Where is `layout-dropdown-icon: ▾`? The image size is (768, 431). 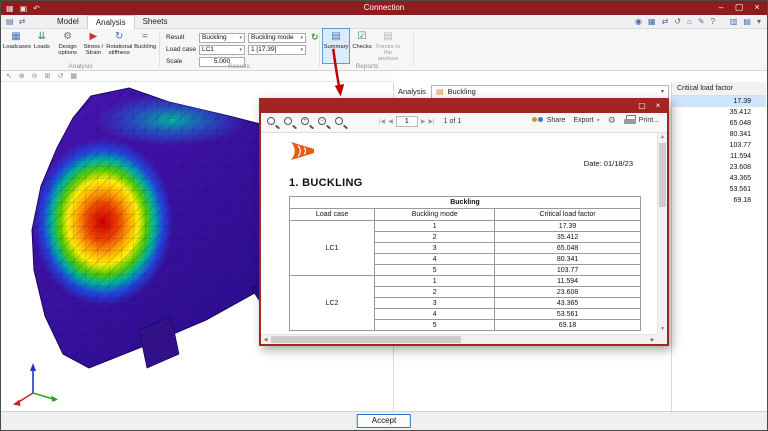 layout-dropdown-icon: ▾ is located at coordinates (759, 21).